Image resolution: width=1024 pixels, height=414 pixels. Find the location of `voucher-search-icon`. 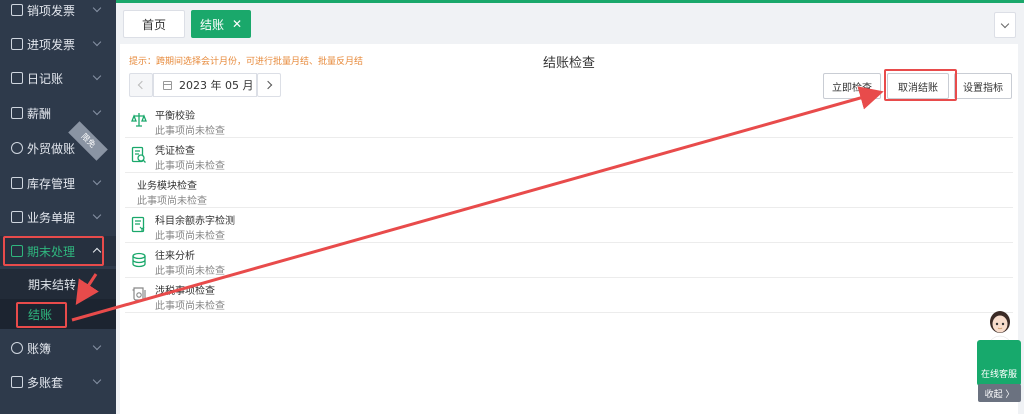

voucher-search-icon is located at coordinates (139, 155).